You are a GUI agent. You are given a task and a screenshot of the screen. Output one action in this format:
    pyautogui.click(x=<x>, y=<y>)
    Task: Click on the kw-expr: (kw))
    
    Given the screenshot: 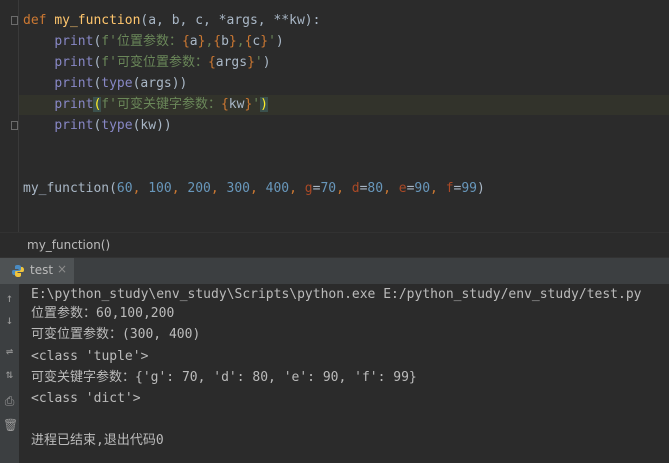 What is the action you would take?
    pyautogui.click(x=152, y=125)
    